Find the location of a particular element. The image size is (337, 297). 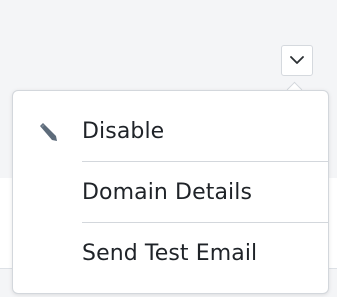

pencil-icon is located at coordinates (48, 132).